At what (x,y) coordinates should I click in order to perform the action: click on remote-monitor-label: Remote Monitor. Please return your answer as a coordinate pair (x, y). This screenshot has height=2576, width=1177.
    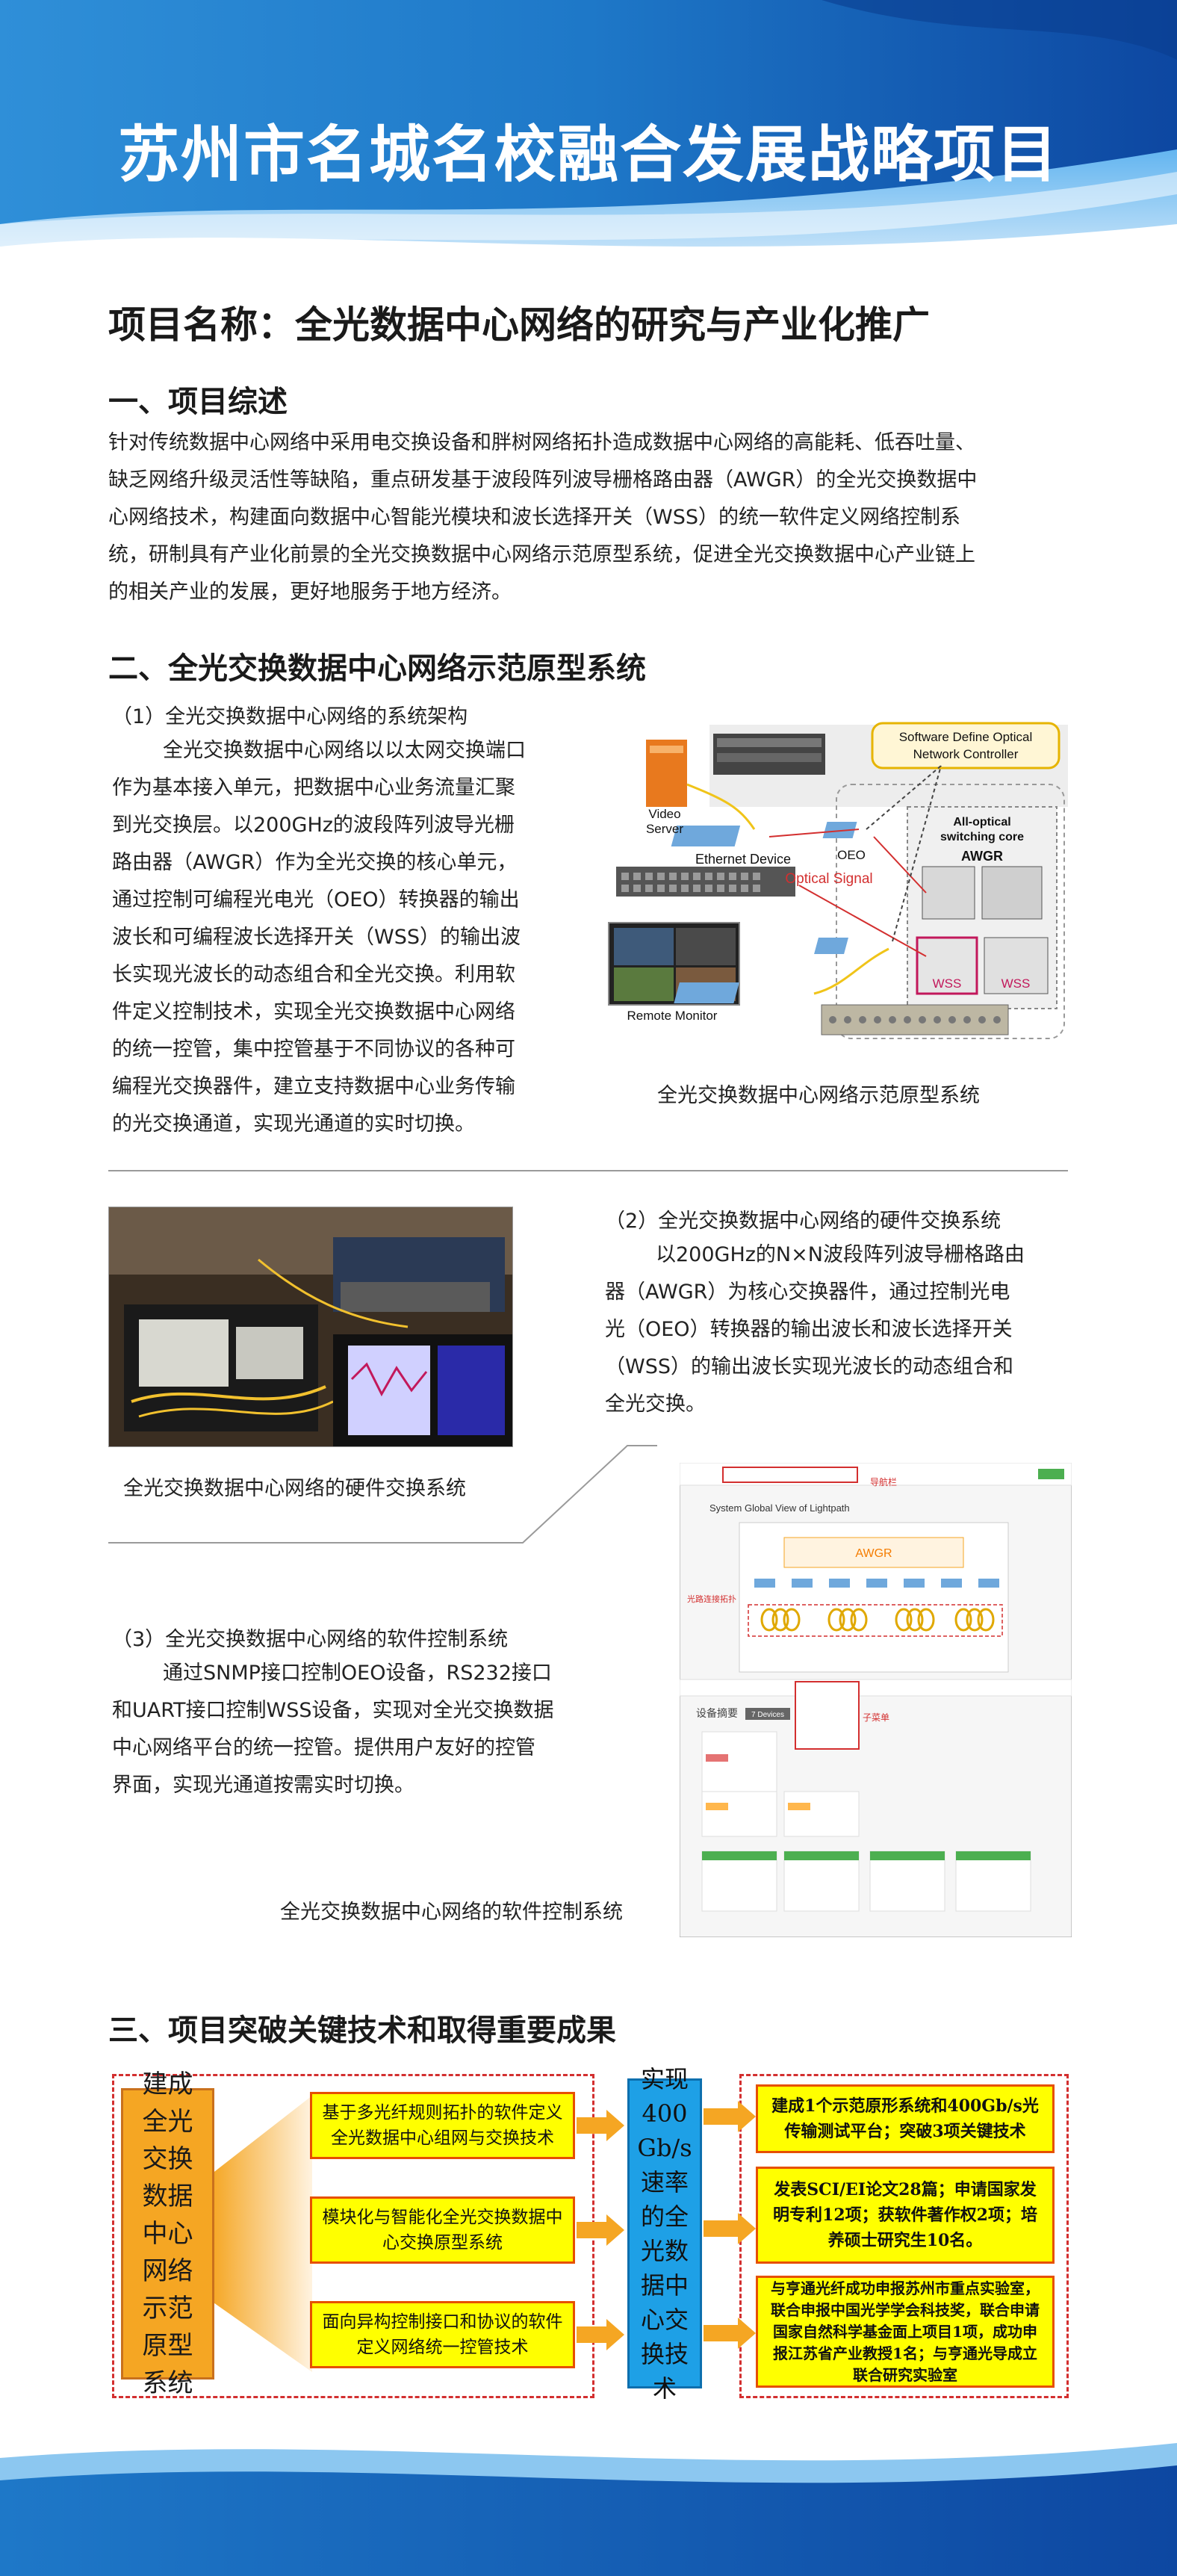
    Looking at the image, I should click on (672, 1016).